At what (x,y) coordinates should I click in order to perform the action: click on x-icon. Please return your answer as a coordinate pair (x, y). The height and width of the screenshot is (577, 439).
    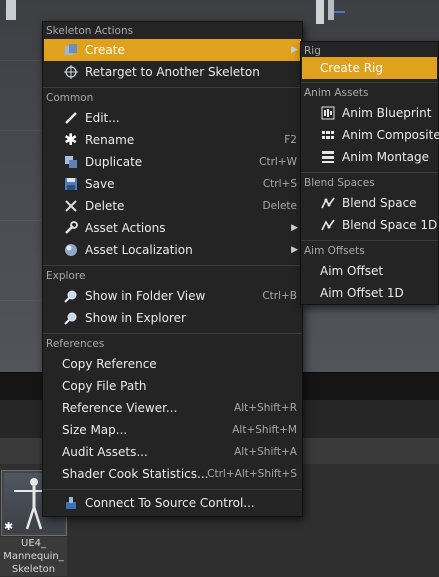
    Looking at the image, I should click on (71, 206).